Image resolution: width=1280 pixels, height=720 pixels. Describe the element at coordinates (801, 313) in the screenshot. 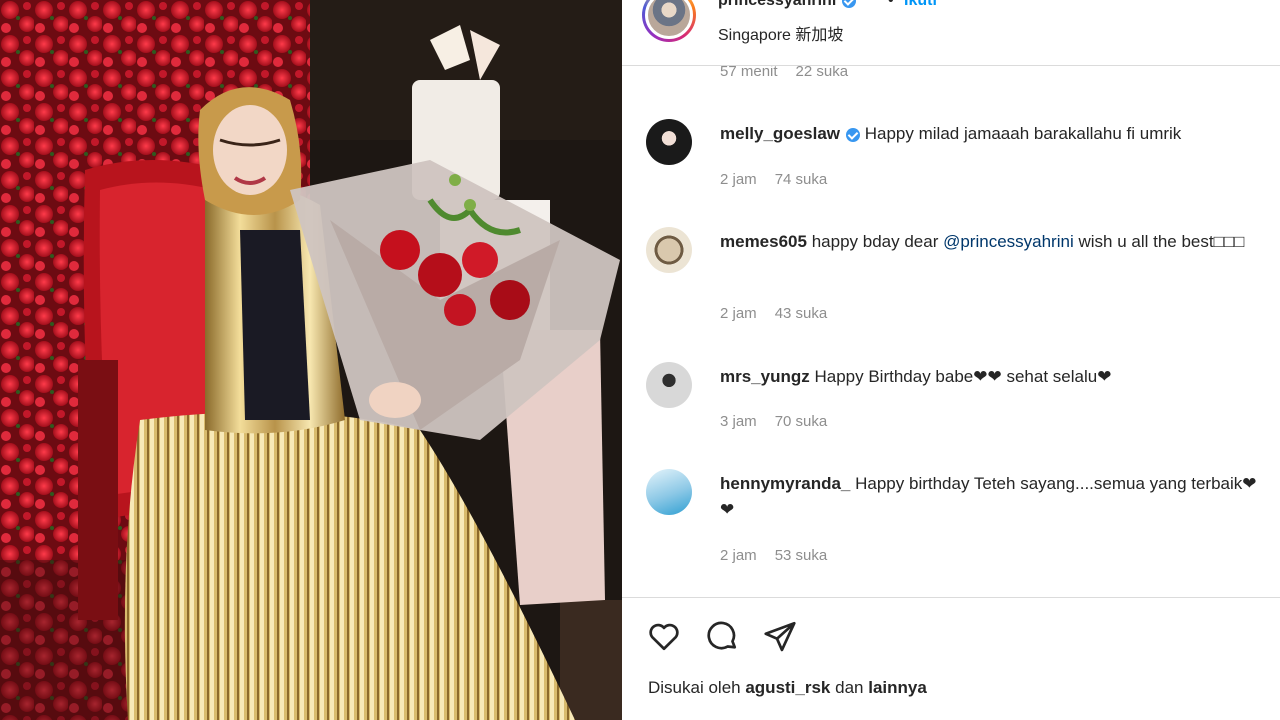

I see `comment-likes: 43 suka` at that location.